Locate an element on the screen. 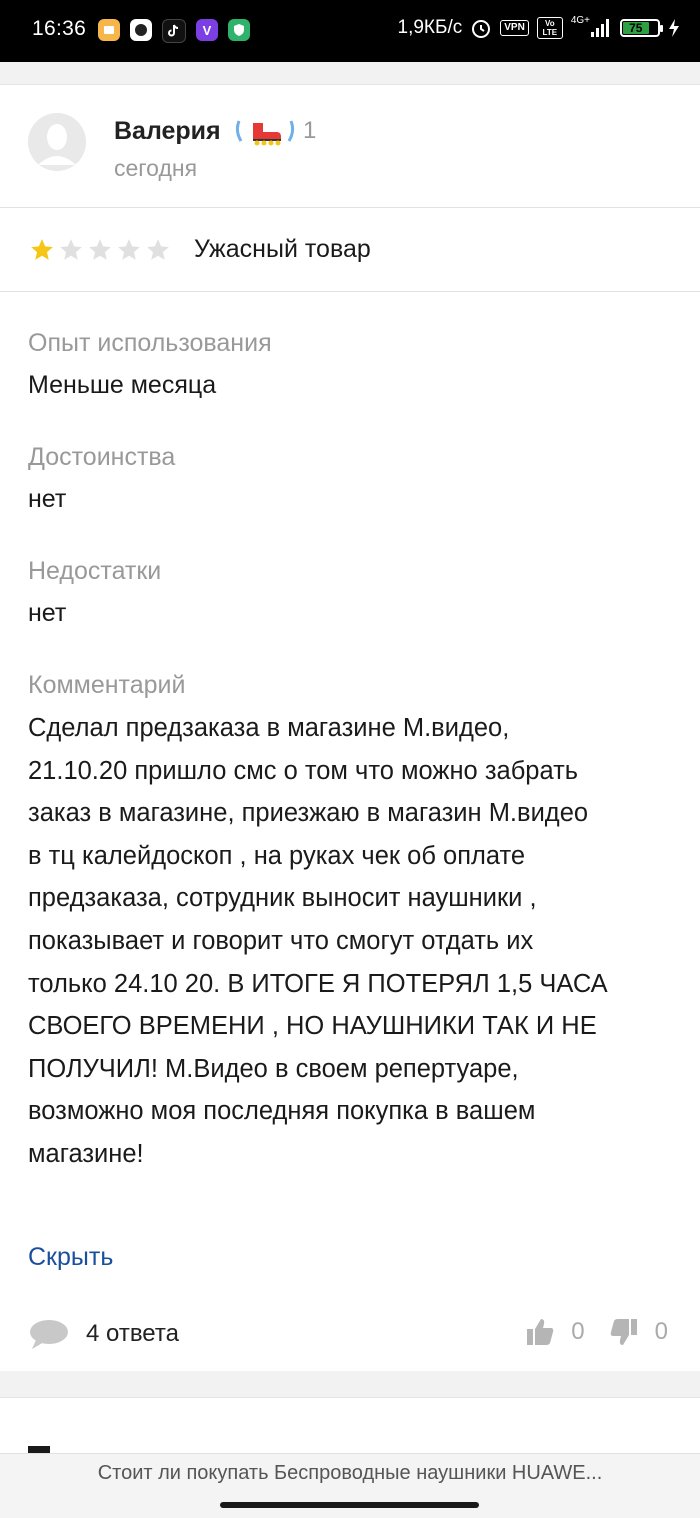 This screenshot has width=700, height=1518. battery-level: 75 is located at coordinates (636, 28).